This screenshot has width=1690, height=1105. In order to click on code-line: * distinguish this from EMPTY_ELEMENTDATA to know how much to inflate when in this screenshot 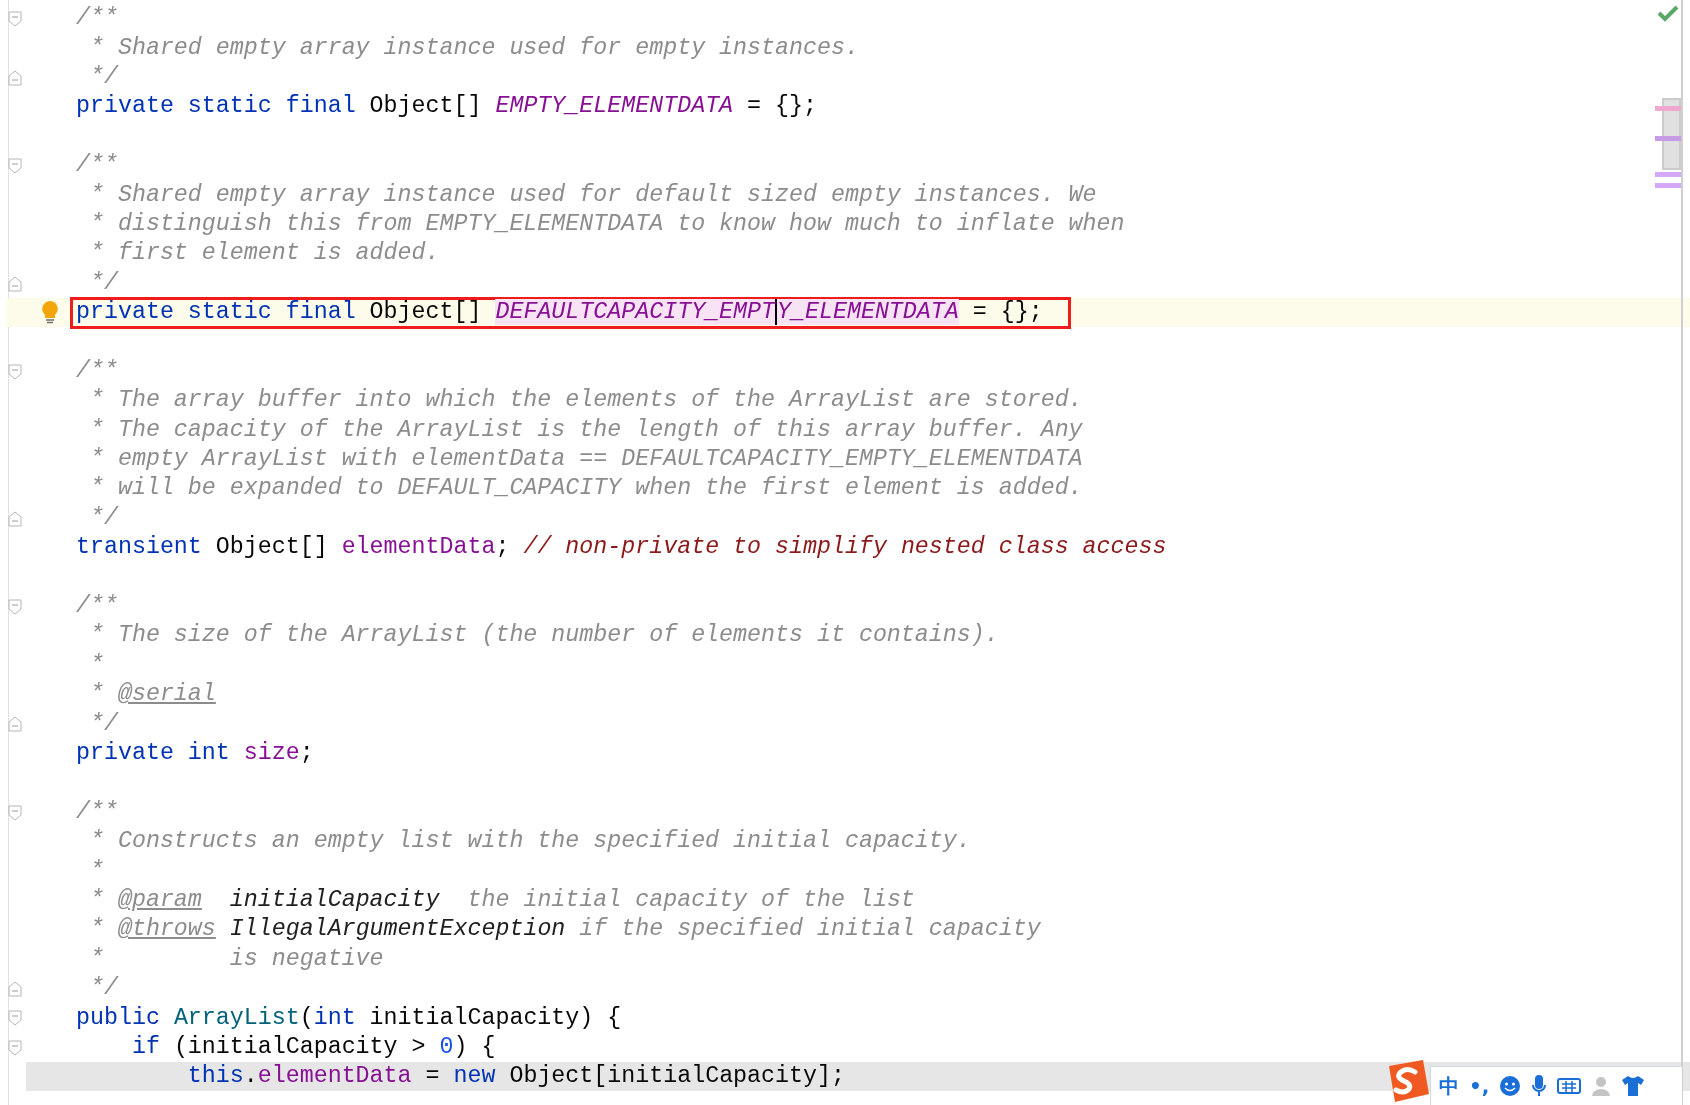, I will do `click(606, 224)`.